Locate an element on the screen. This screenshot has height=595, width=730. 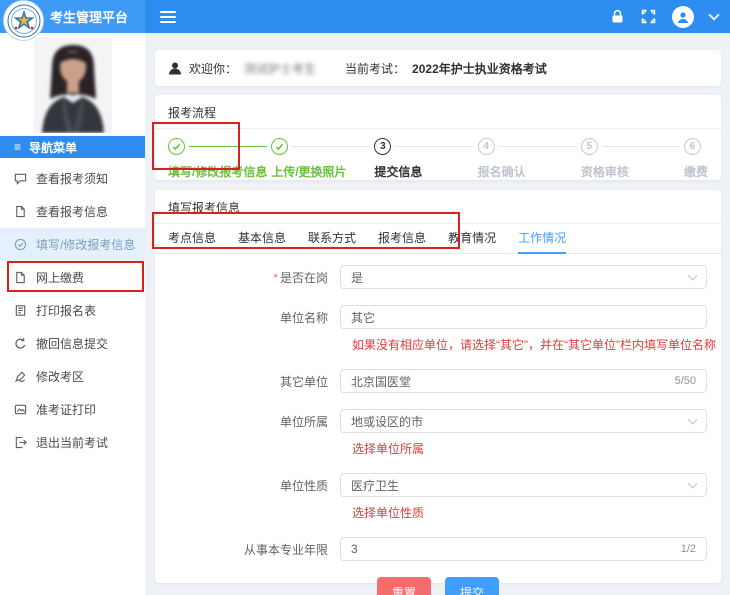
field-label-on-duty: * 是否在岗 is located at coordinates (300, 277).